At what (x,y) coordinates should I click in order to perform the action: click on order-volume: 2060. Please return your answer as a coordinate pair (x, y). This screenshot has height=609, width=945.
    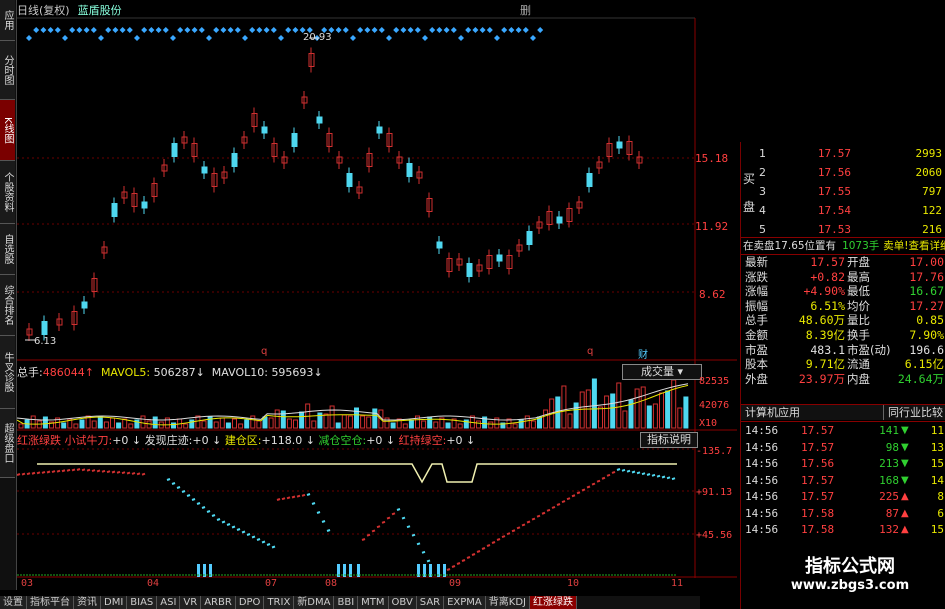
    Looking at the image, I should click on (929, 172).